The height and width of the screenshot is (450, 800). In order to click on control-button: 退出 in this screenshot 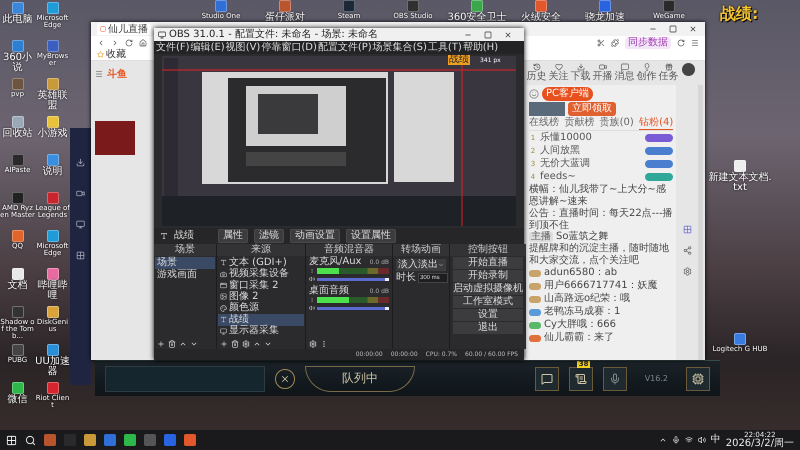, I will do `click(488, 328)`.